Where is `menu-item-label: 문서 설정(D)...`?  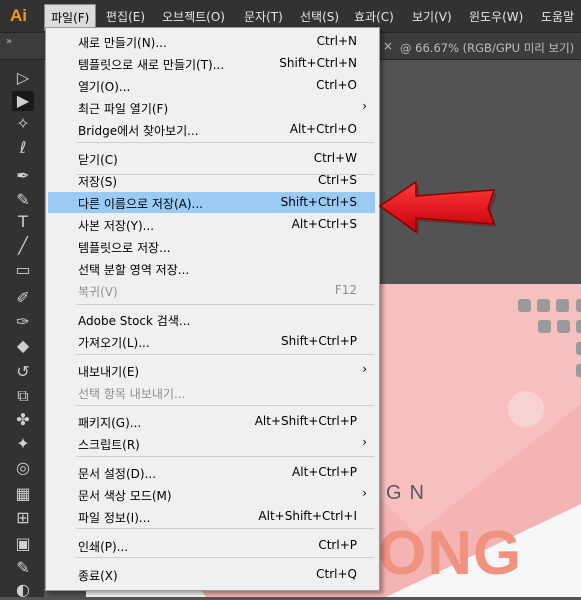
menu-item-label: 문서 설정(D)... is located at coordinates (117, 474).